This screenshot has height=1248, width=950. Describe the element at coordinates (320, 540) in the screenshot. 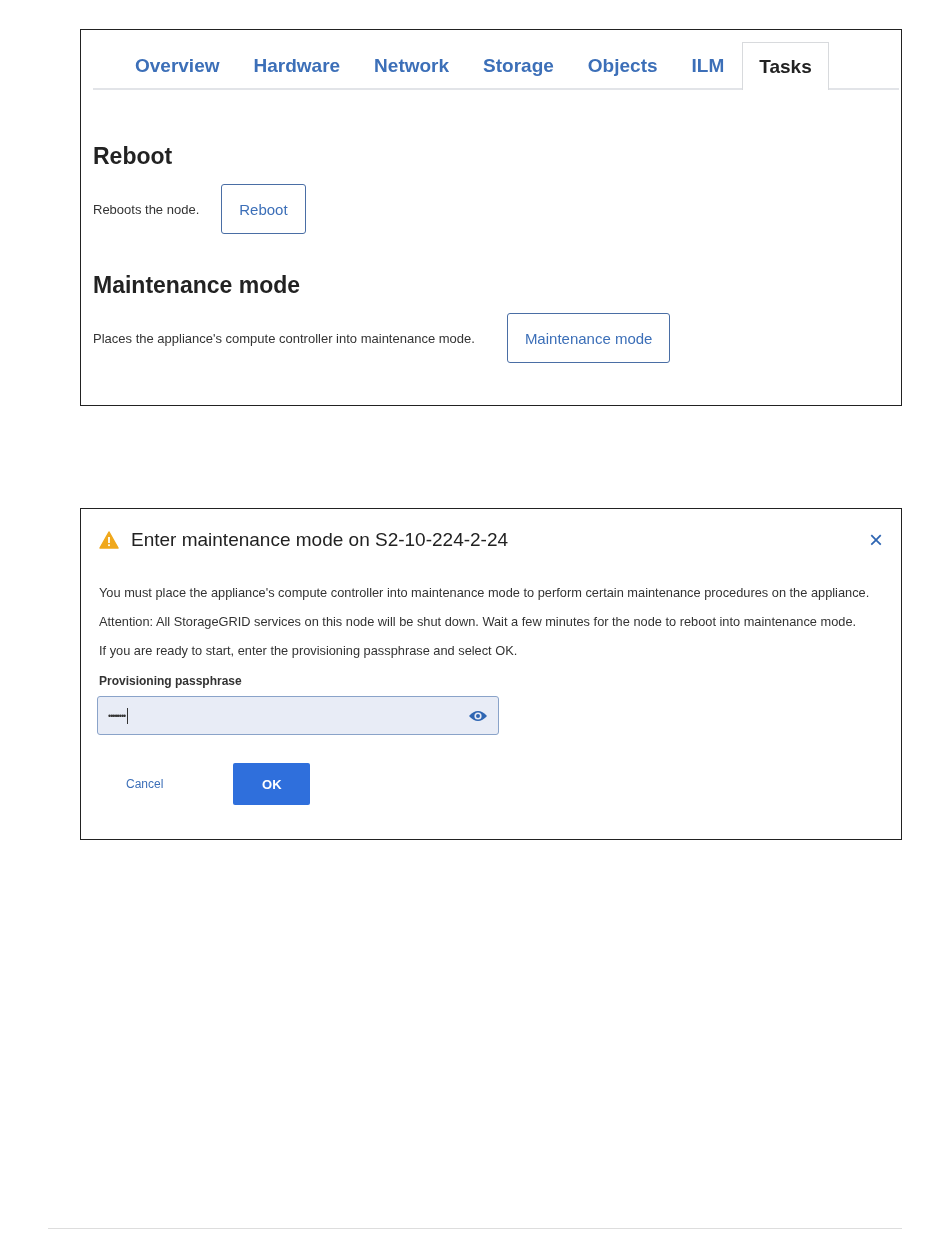

I see `dialog-title: Enter maintenance mode on S2-10-224-2-24` at that location.